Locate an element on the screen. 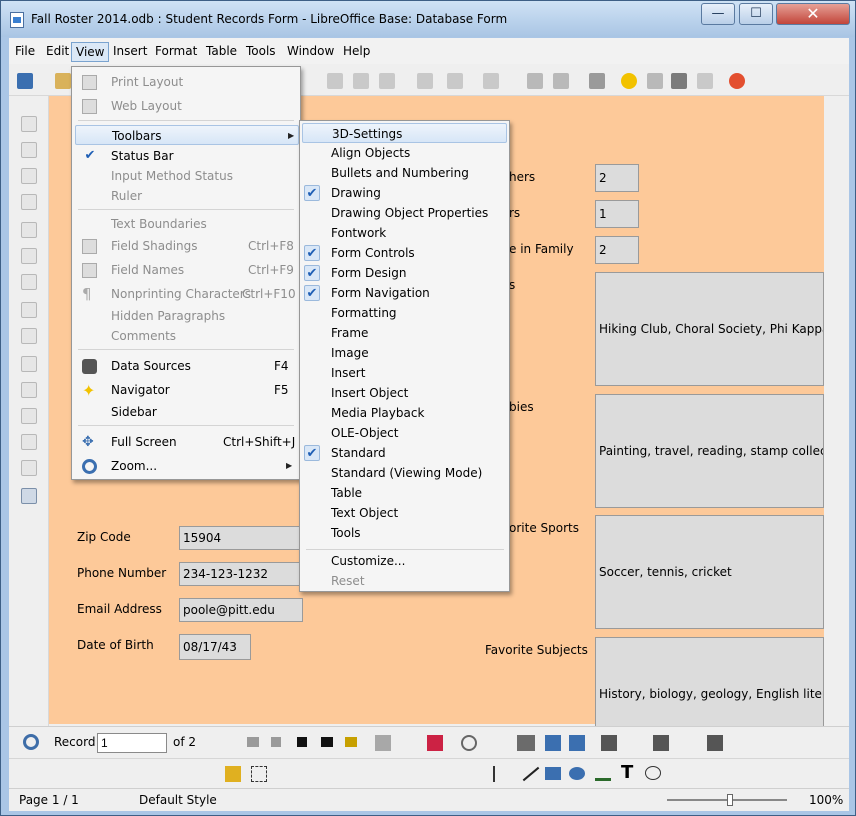 The width and height of the screenshot is (856, 816). siblings-field: 2 is located at coordinates (617, 178).